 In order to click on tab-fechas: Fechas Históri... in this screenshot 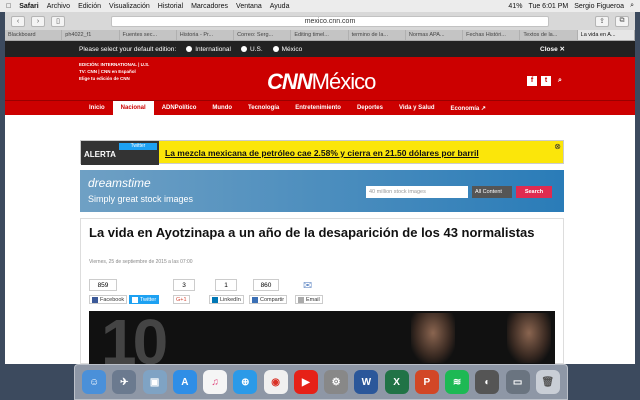, I will do `click(492, 35)`.